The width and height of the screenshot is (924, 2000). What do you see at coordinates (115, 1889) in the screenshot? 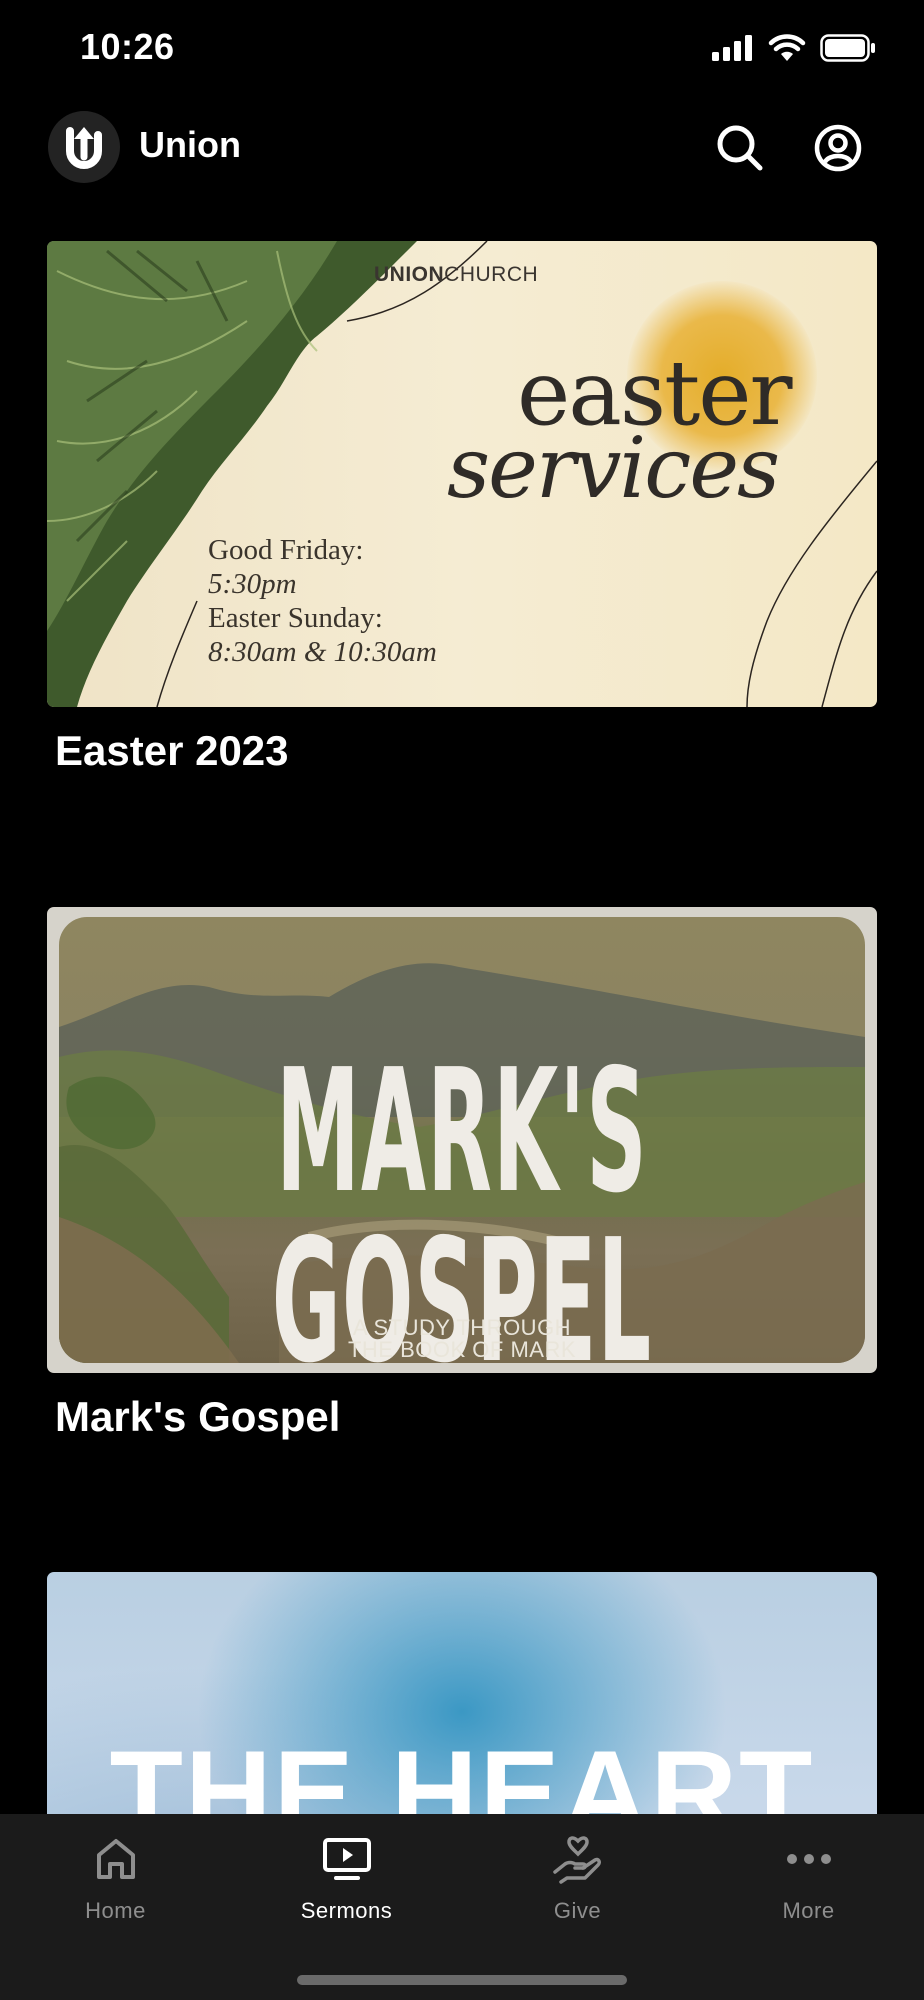
I see `tab-home: Home` at bounding box center [115, 1889].